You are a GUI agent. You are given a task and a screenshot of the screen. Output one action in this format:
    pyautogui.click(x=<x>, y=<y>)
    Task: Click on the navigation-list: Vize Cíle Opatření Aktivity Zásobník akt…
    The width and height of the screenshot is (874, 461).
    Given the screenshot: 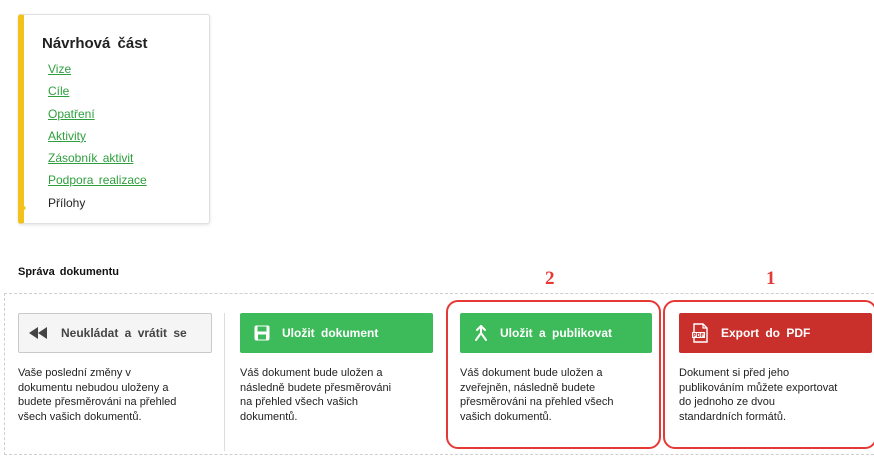 What is the action you would take?
    pyautogui.click(x=97, y=138)
    